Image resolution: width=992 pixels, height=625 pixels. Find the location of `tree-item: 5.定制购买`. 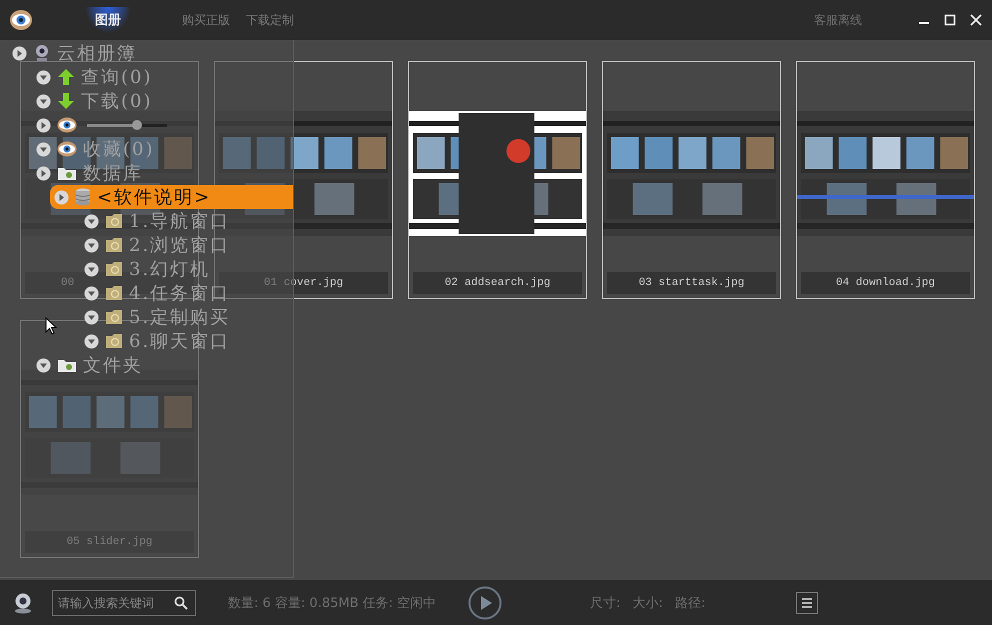

tree-item: 5.定制购买 is located at coordinates (158, 317).